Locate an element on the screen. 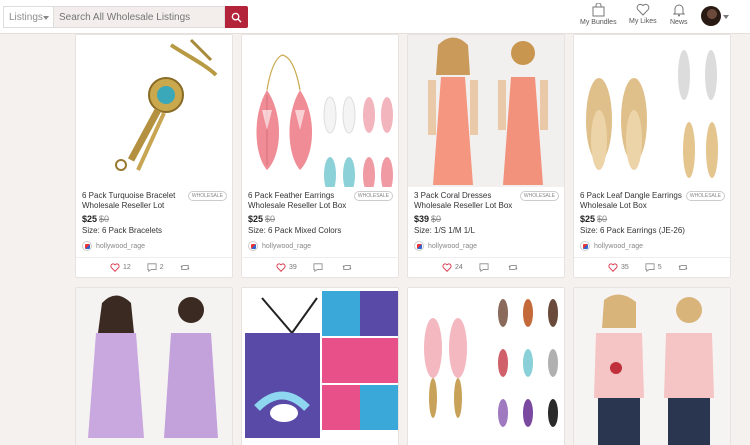 Image resolution: width=750 pixels, height=445 pixels. comment-button: 5 is located at coordinates (653, 267).